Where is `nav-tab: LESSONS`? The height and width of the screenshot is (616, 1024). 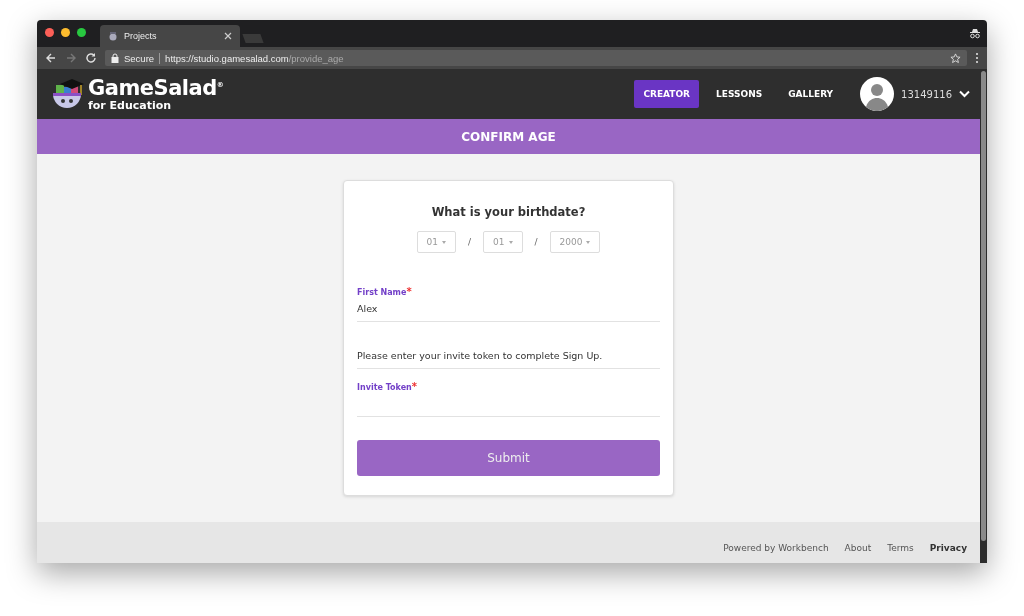 nav-tab: LESSONS is located at coordinates (739, 94).